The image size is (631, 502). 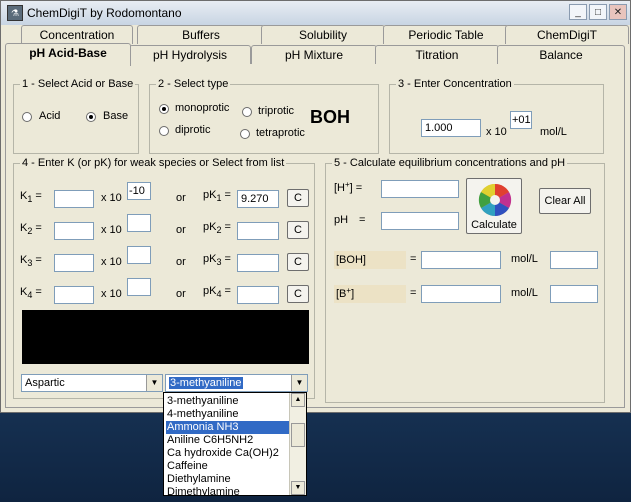 I want to click on k4-label: K4 =, so click(x=31, y=293).